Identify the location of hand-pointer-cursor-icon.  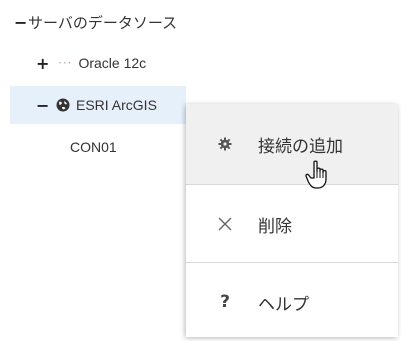
(319, 175).